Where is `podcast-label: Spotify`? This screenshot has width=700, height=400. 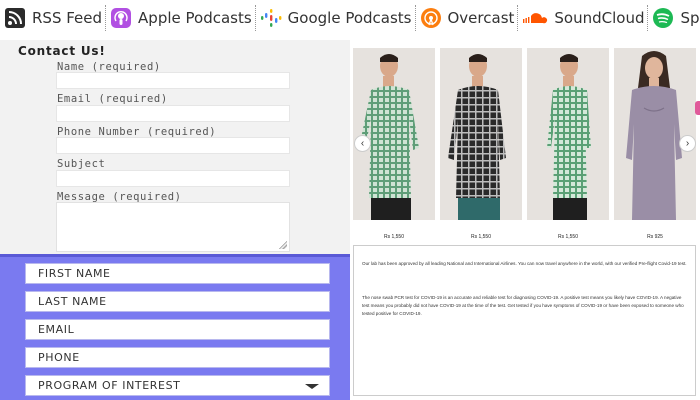 podcast-label: Spotify is located at coordinates (690, 18).